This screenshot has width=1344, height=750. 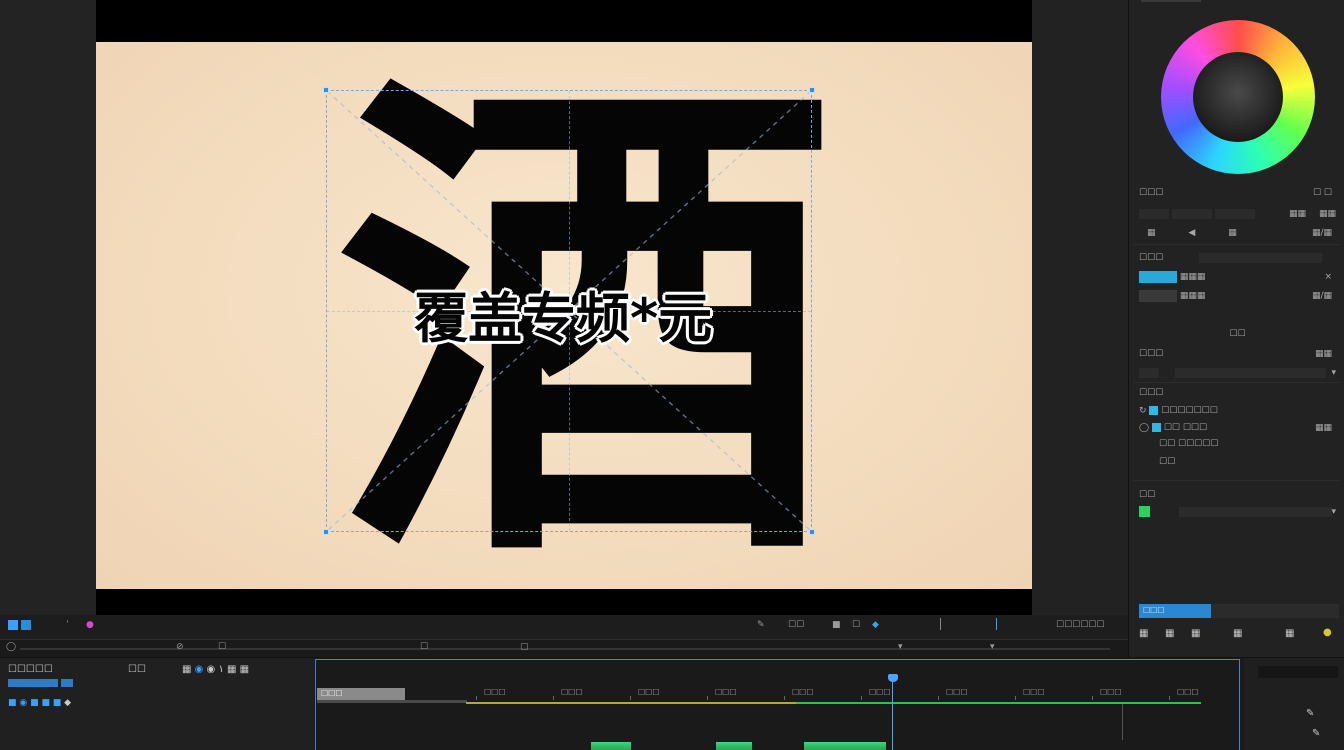 I want to click on dropdown-arrow-icon-2: ▾, so click(x=992, y=647).